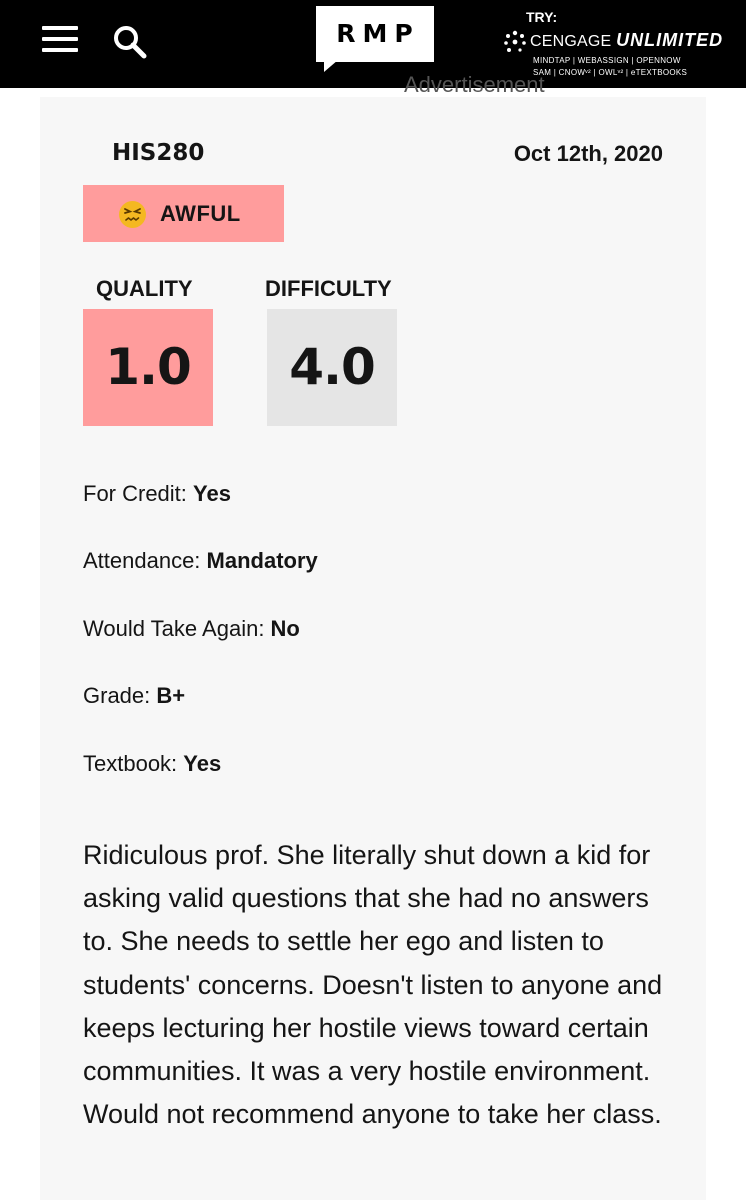 Image resolution: width=746 pixels, height=1200 pixels. I want to click on detail-value: Mandatory, so click(262, 560).